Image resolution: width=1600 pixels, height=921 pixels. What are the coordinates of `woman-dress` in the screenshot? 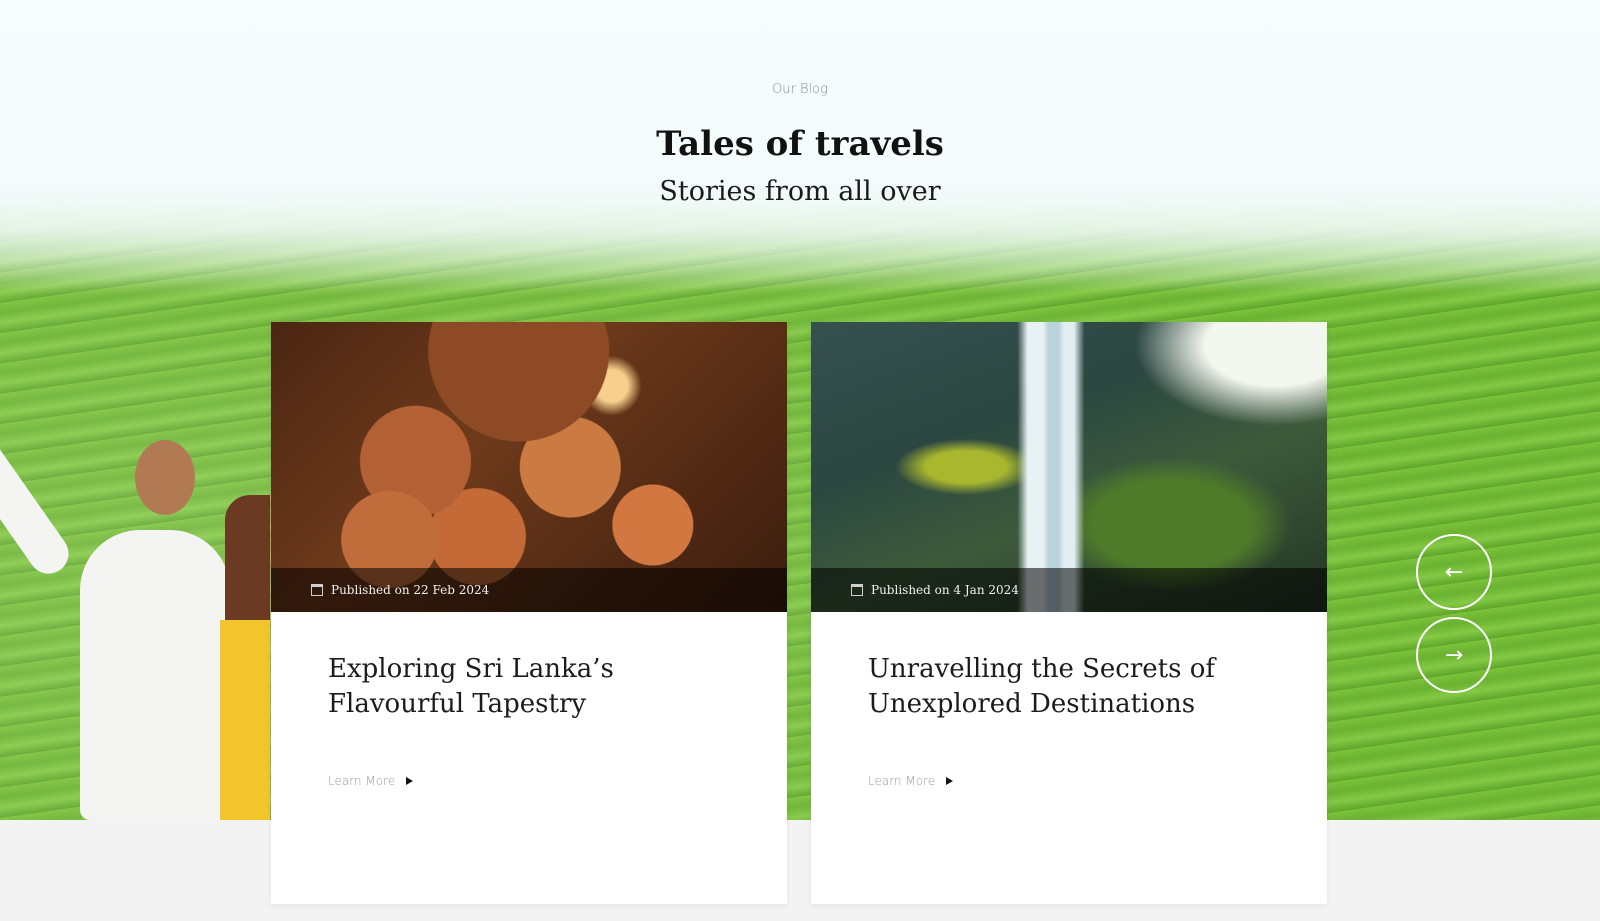 It's located at (245, 720).